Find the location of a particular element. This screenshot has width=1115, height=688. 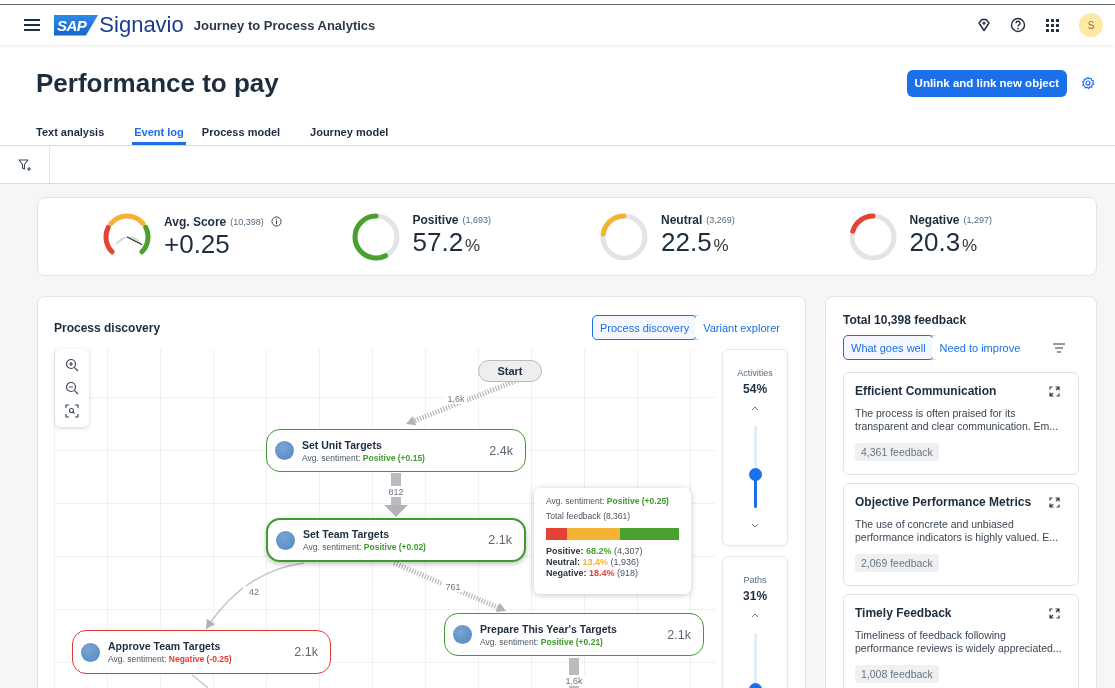

kpi-value: +0.25 is located at coordinates (197, 243).